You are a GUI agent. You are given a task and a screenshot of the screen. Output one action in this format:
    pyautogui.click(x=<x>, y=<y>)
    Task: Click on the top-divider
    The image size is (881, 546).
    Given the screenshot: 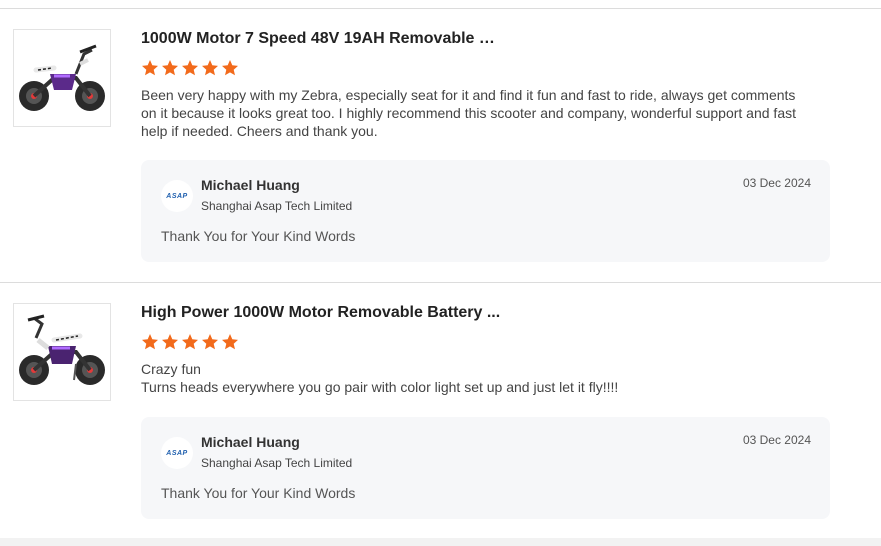 What is the action you would take?
    pyautogui.click(x=440, y=8)
    